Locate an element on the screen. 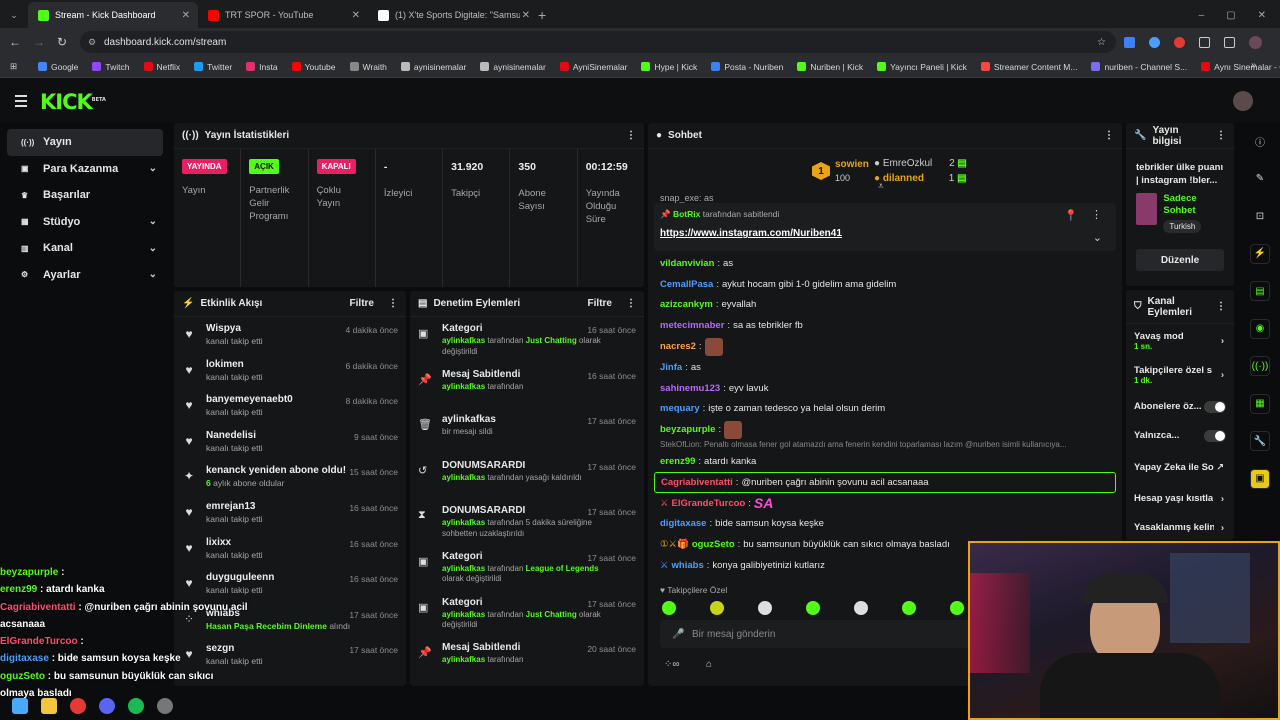  spotify-icon is located at coordinates (136, 706).